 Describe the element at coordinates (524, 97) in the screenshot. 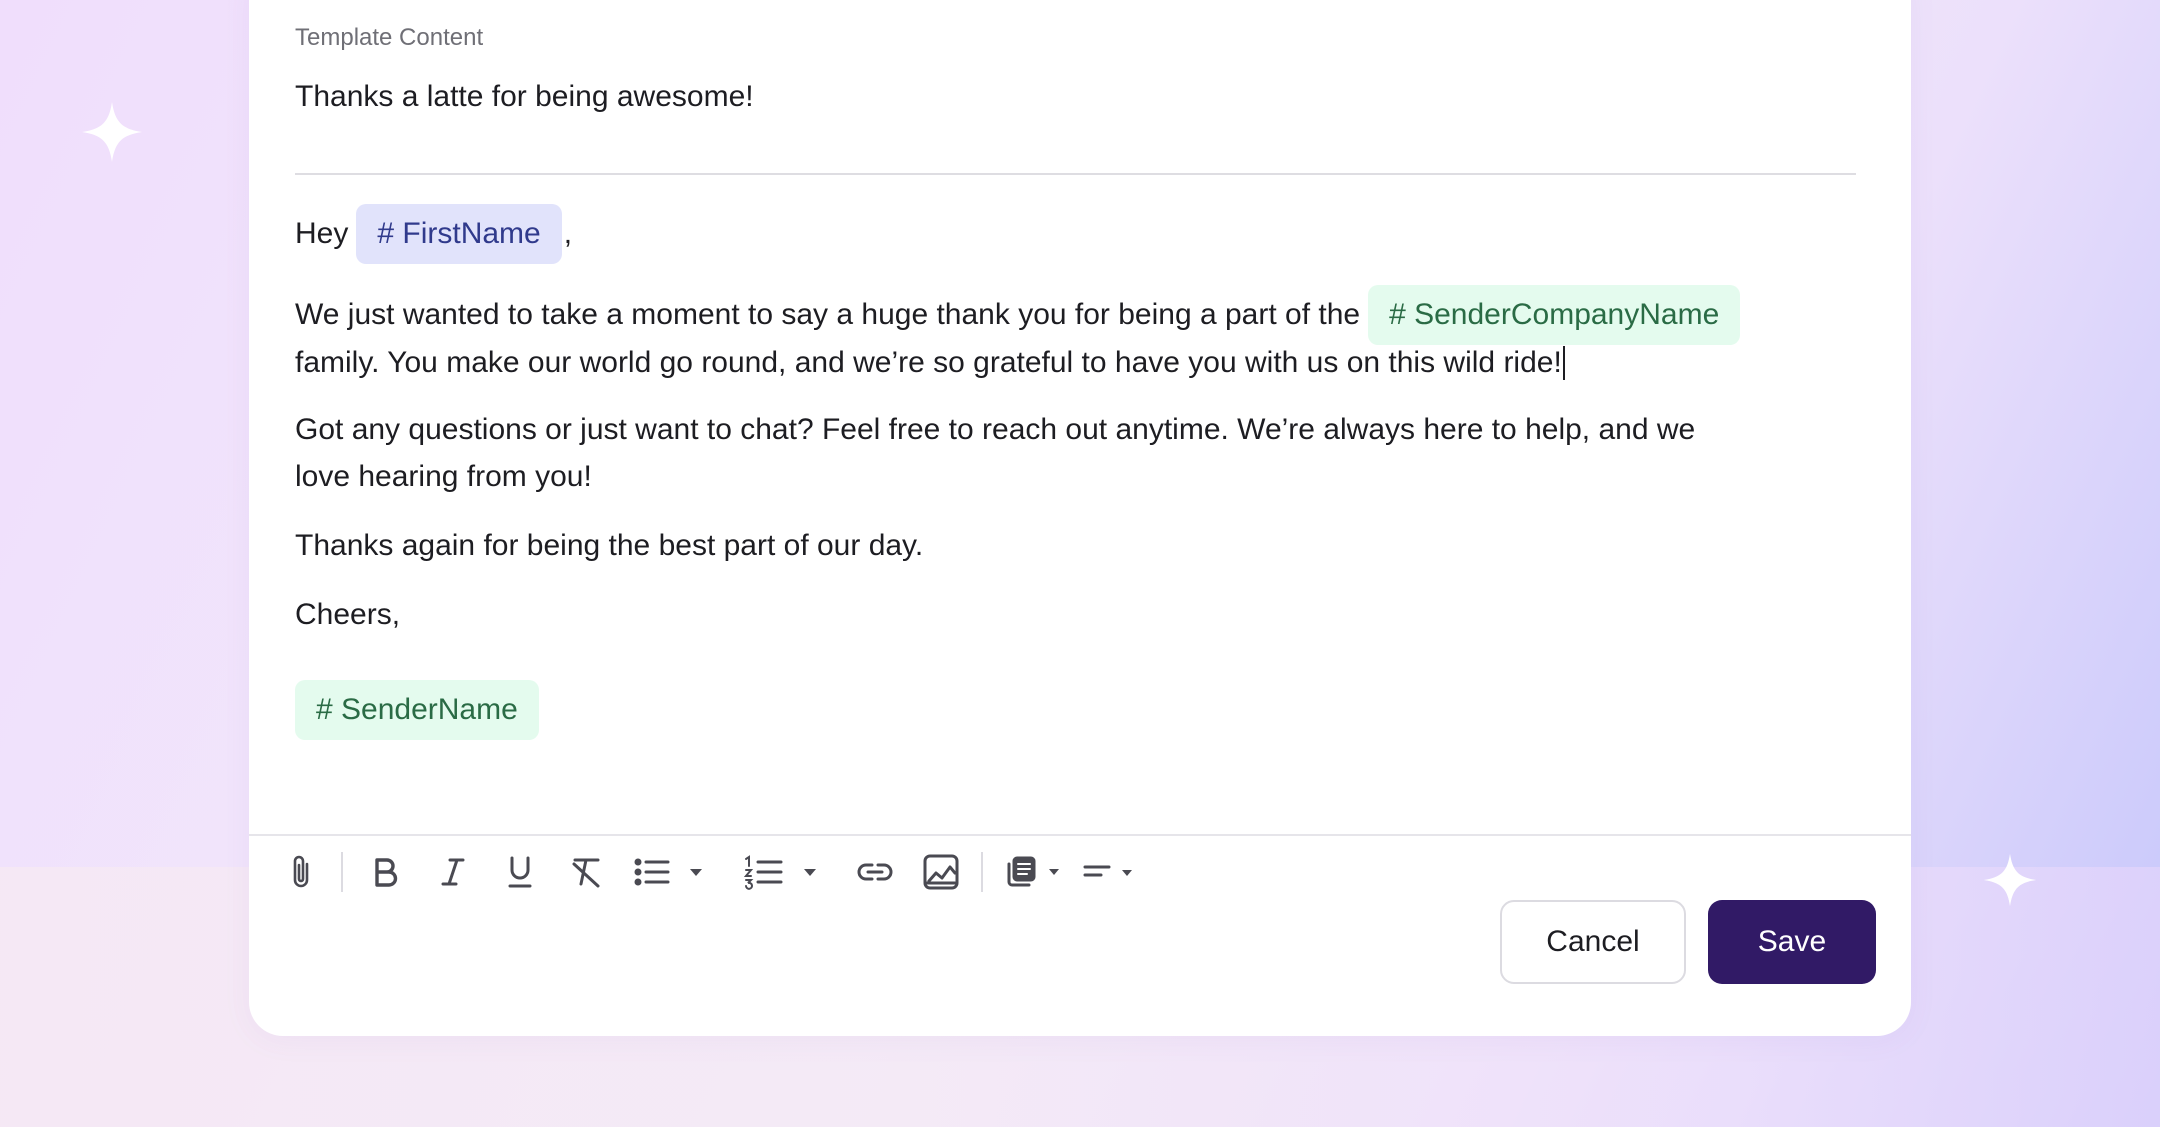

I see `subject-field: Thanks a latte for being awesome!` at that location.